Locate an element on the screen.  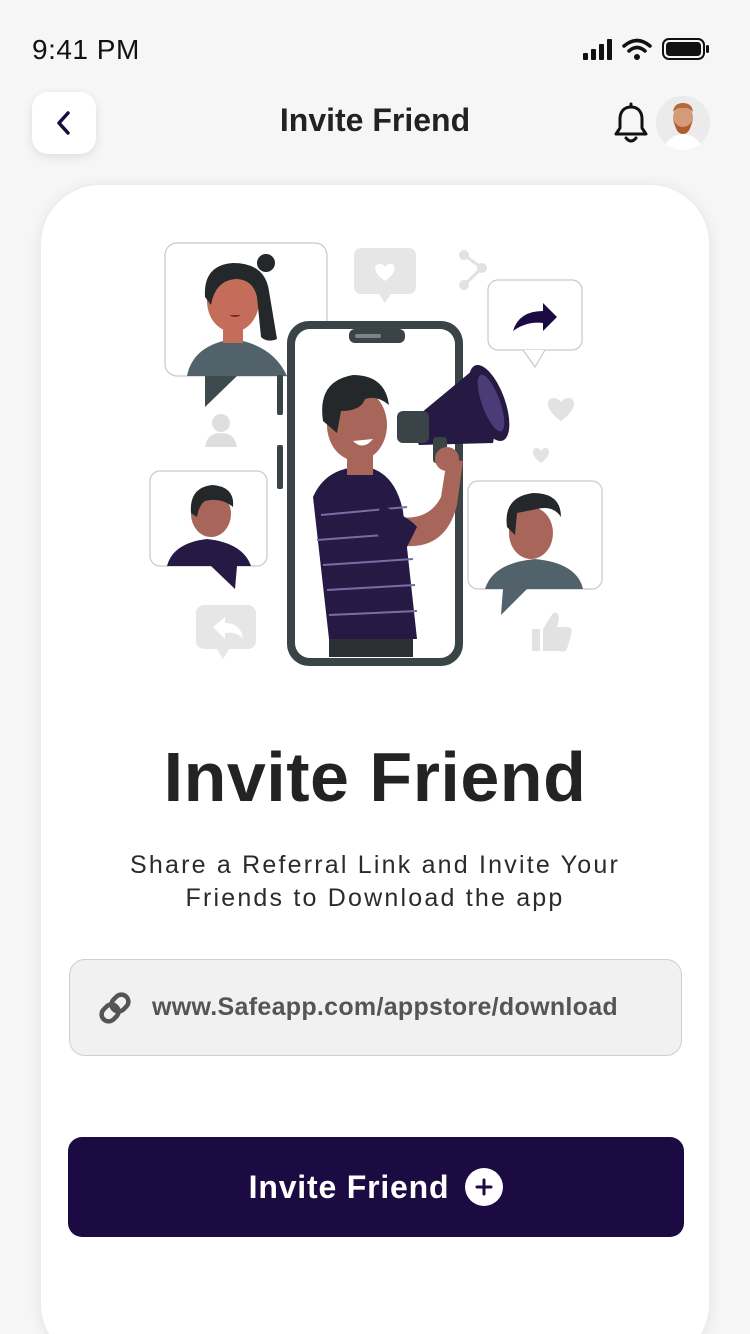
bell-icon is located at coordinates (631, 122).